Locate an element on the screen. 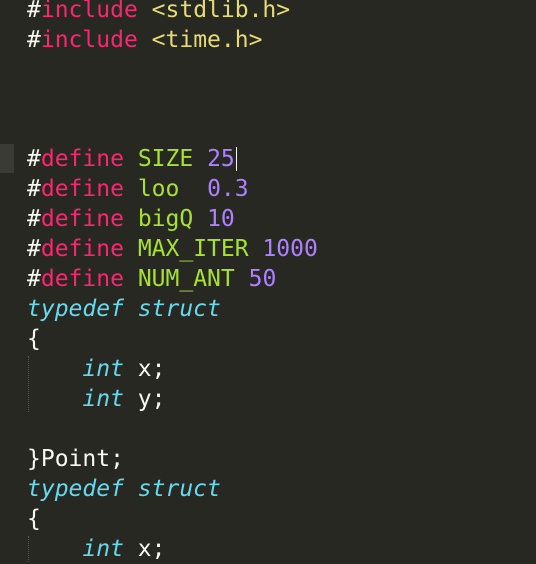 The height and width of the screenshot is (564, 536). code-line-int-y: int y; is located at coordinates (96, 399).